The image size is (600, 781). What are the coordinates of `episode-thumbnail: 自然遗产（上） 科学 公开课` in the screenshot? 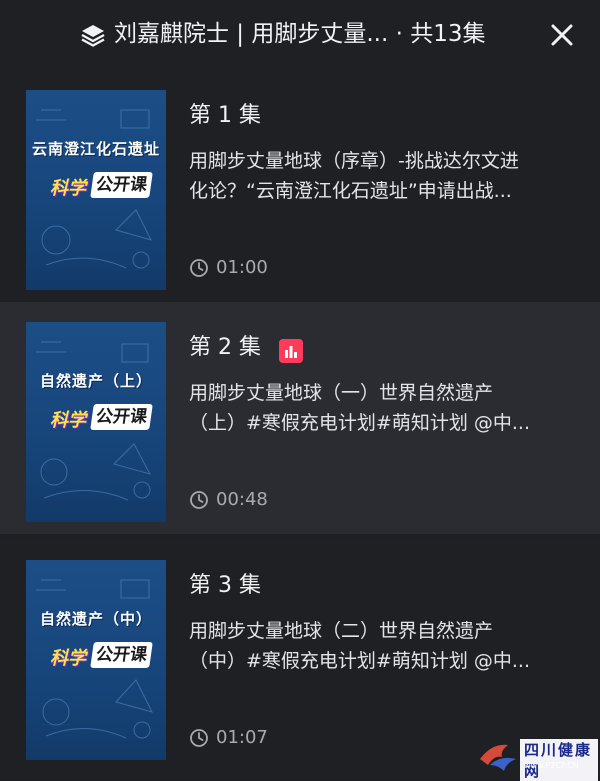 It's located at (96, 422).